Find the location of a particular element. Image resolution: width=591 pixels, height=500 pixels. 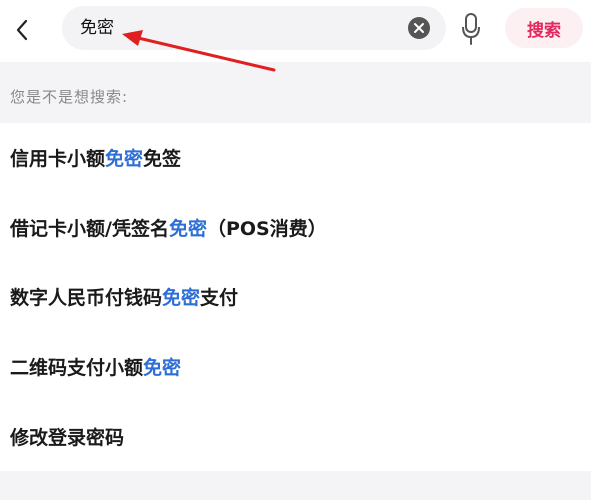

suggestion-item: 数字人民币付钱码 免密 支付 is located at coordinates (295, 297).